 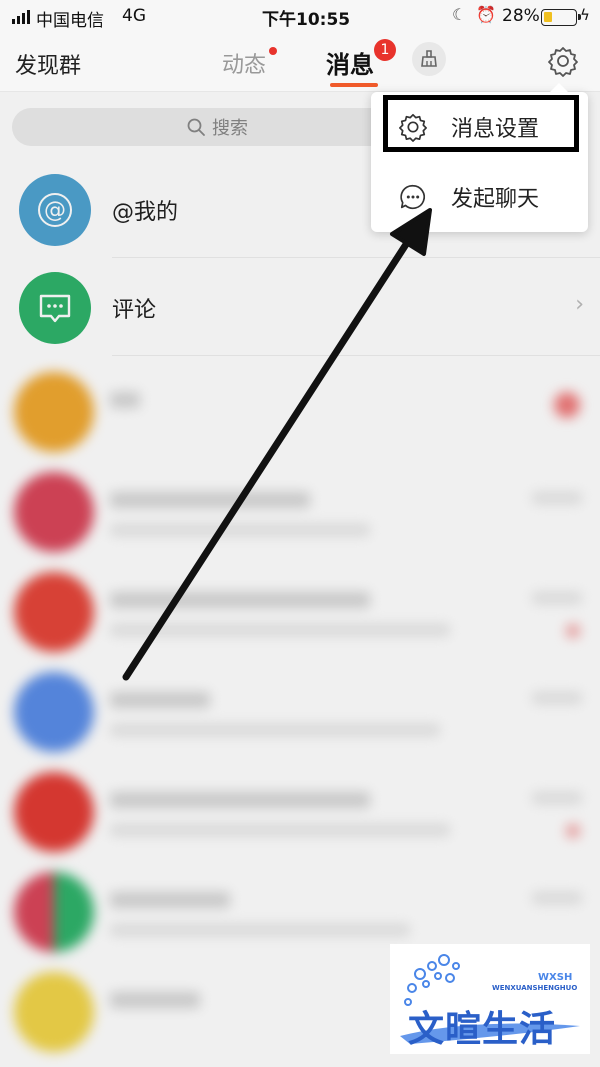 I want to click on watermark-text: 文暄生活, so click(x=482, y=1029).